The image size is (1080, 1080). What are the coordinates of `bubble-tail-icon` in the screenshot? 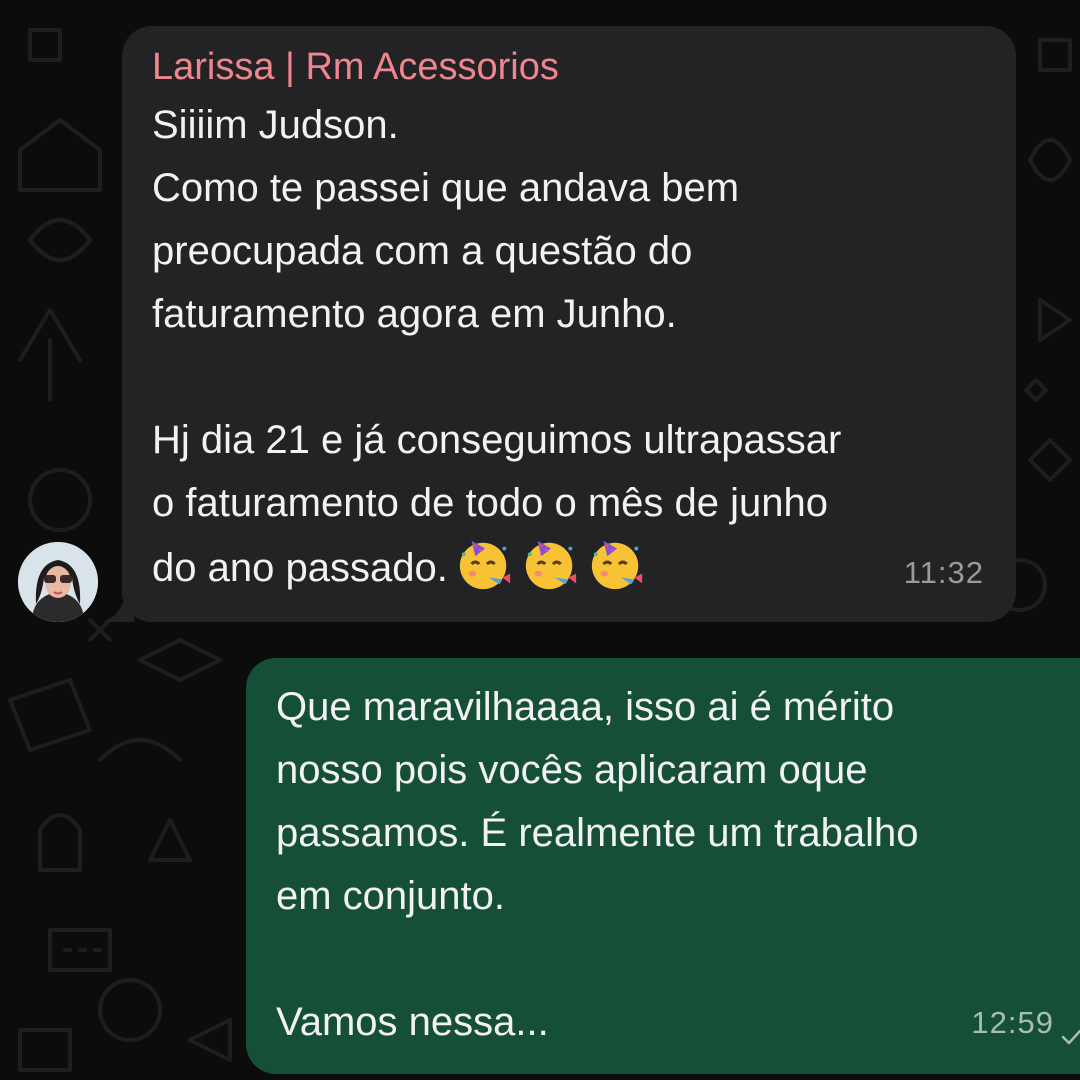 It's located at (119, 607).